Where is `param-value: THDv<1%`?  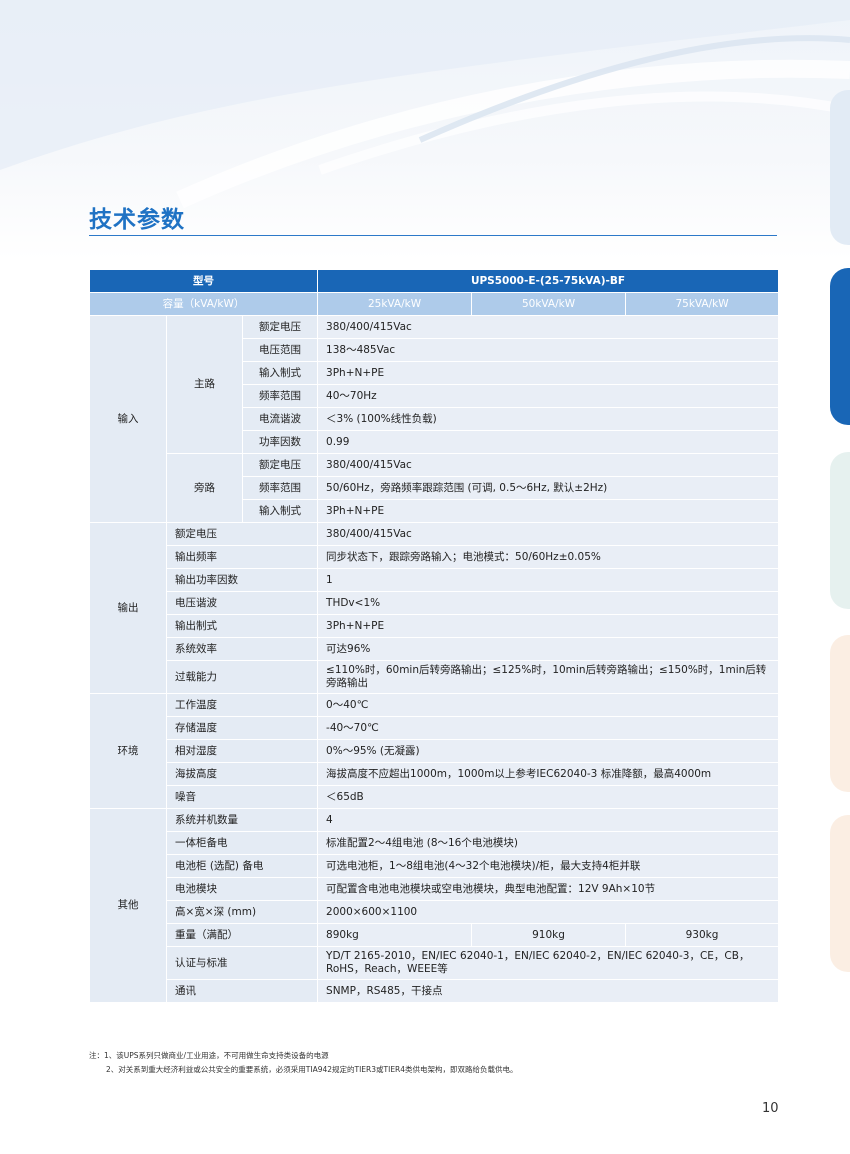
param-value: THDv<1% is located at coordinates (548, 603).